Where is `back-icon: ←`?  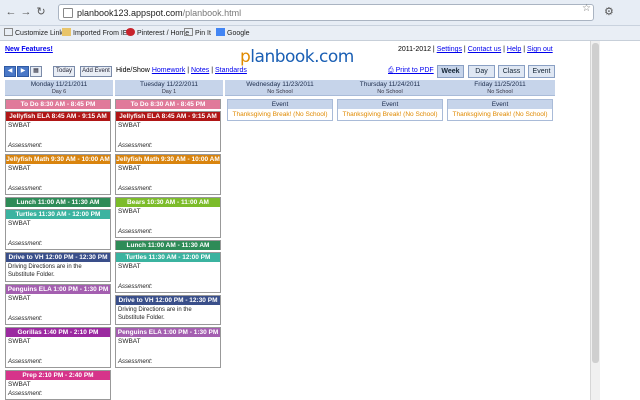 back-icon: ← is located at coordinates (11, 12).